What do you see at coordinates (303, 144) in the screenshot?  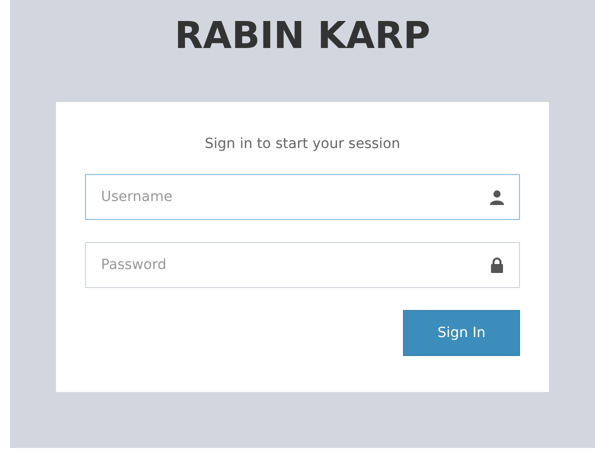 I see `login-message: Sign in to start your session` at bounding box center [303, 144].